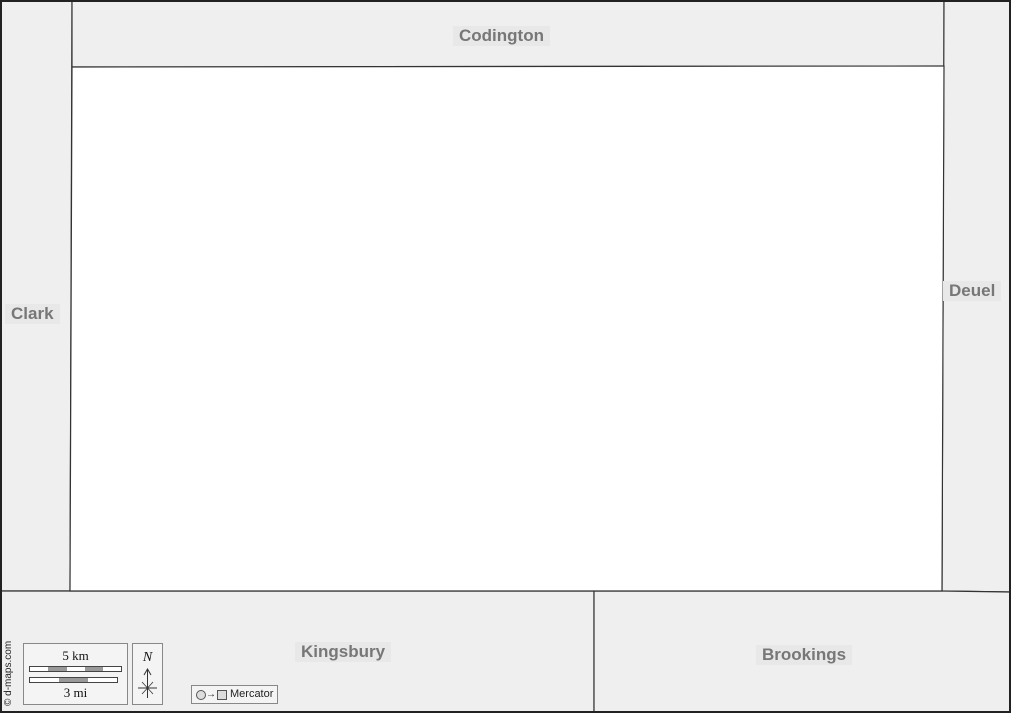 Image resolution: width=1011 pixels, height=713 pixels. I want to click on county-label-clark: Clark, so click(32, 314).